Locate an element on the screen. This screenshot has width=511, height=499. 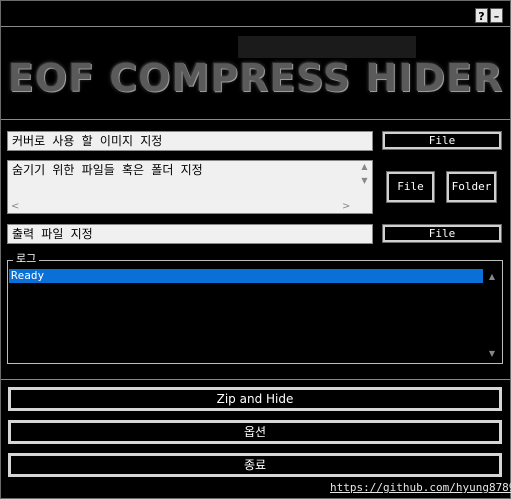
log-vscroll: ▲ ▼ is located at coordinates (492, 314).